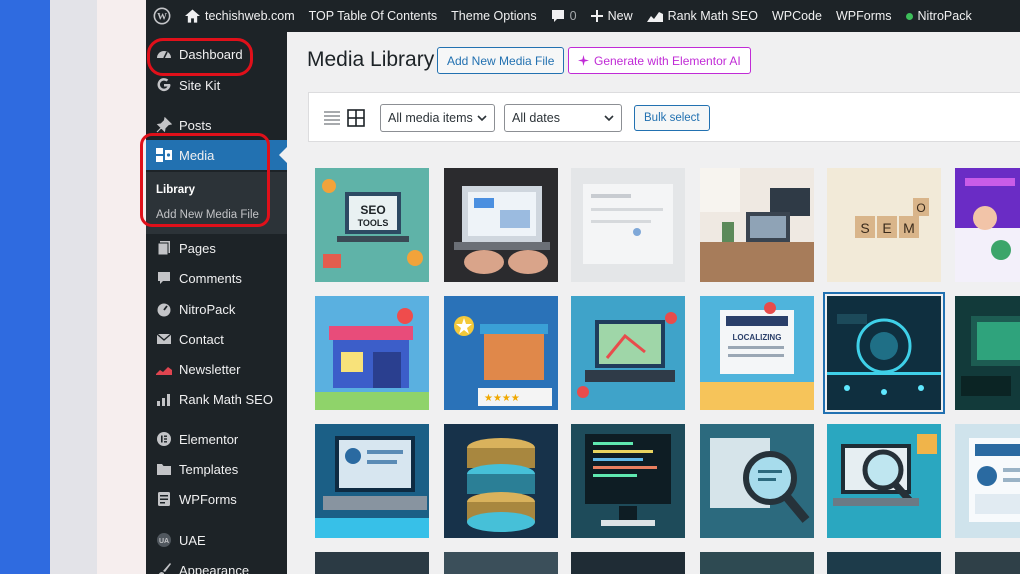 This screenshot has width=1020, height=574. What do you see at coordinates (501, 353) in the screenshot?
I see `media-thumbnail: ★★★★` at bounding box center [501, 353].